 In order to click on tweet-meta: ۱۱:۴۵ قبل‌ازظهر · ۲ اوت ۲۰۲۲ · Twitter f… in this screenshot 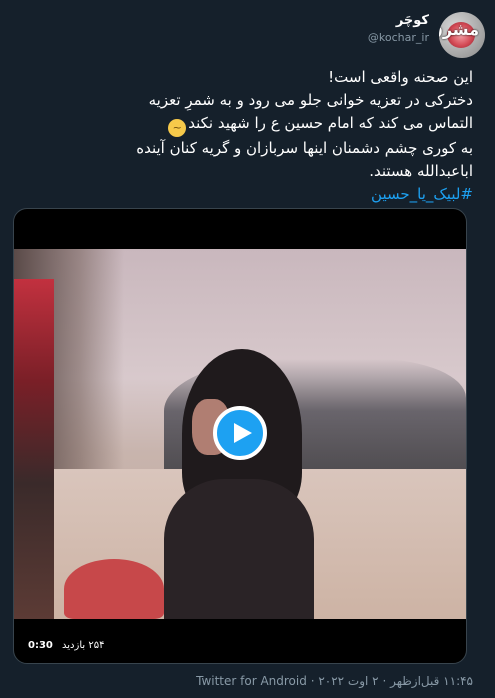, I will do `click(247, 681)`.